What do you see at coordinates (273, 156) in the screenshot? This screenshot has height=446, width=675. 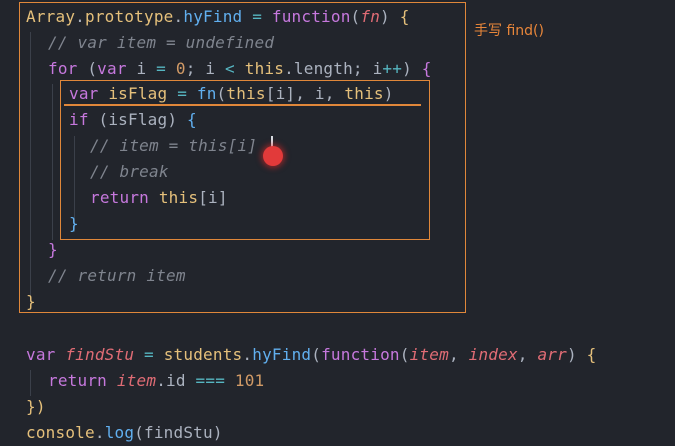 I see `mouse-pointer-highlight` at bounding box center [273, 156].